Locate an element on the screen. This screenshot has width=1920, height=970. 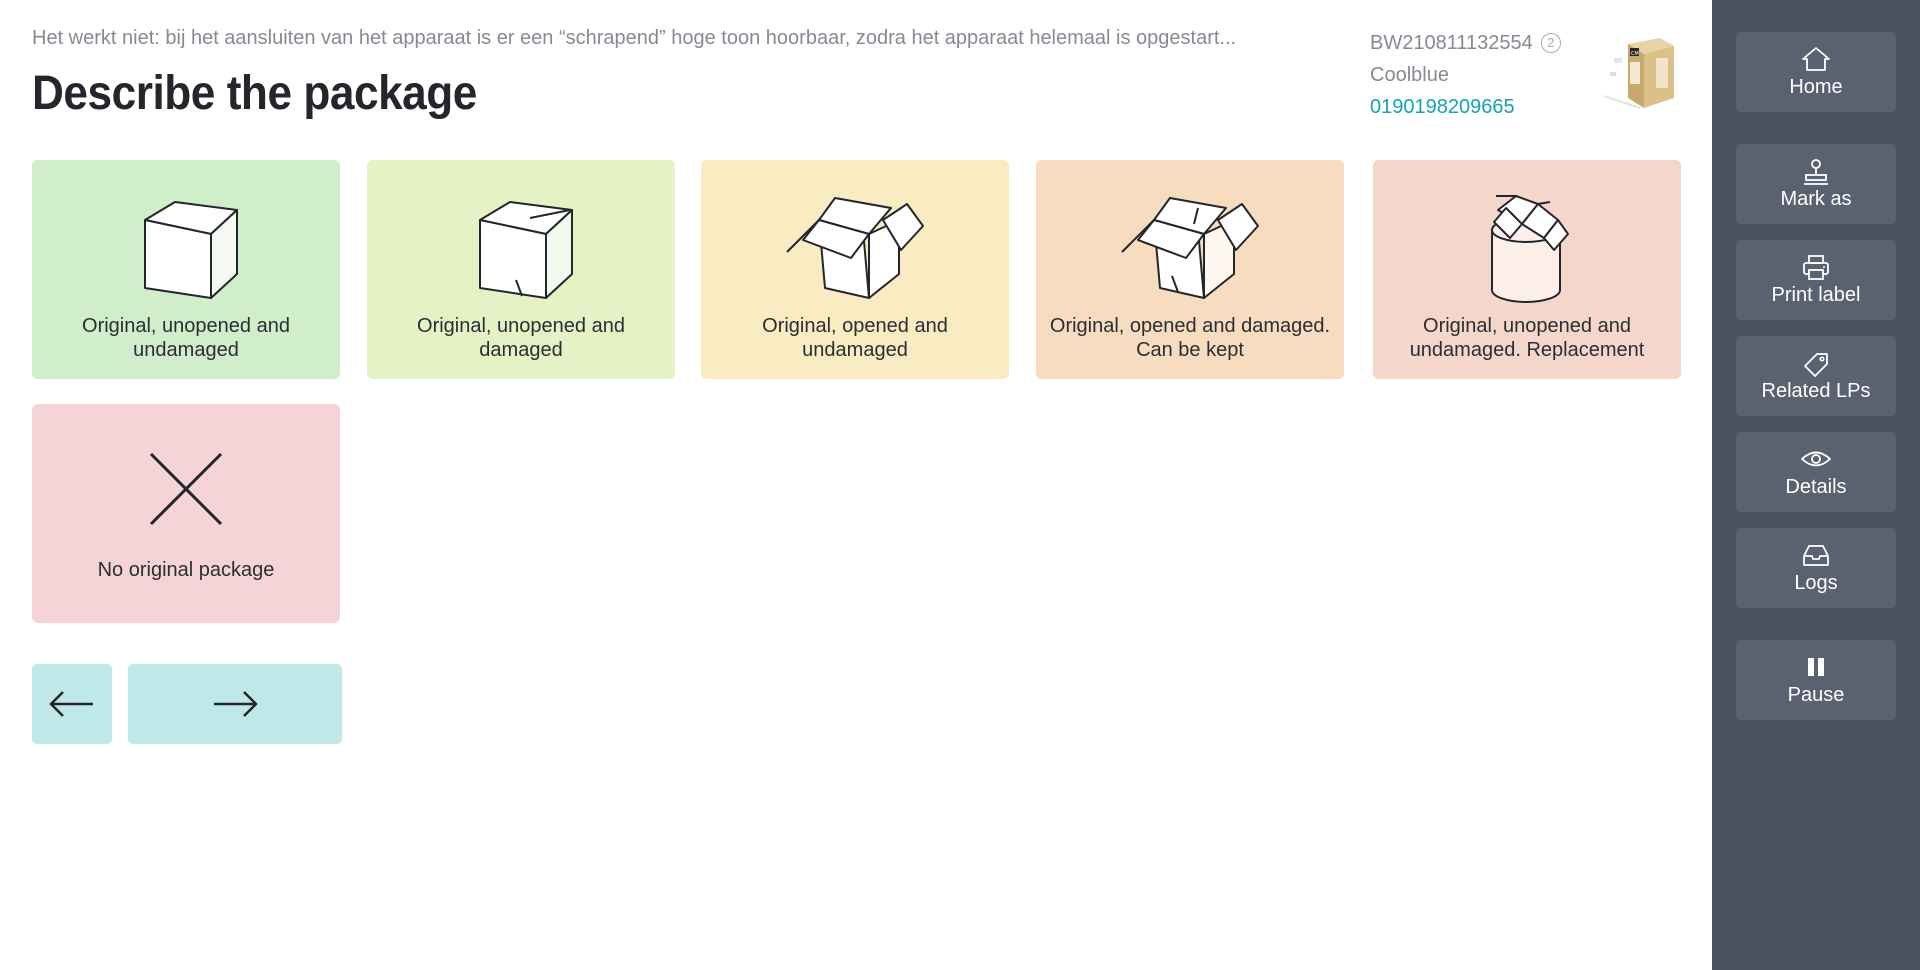
inbox-icon is located at coordinates (1816, 555).